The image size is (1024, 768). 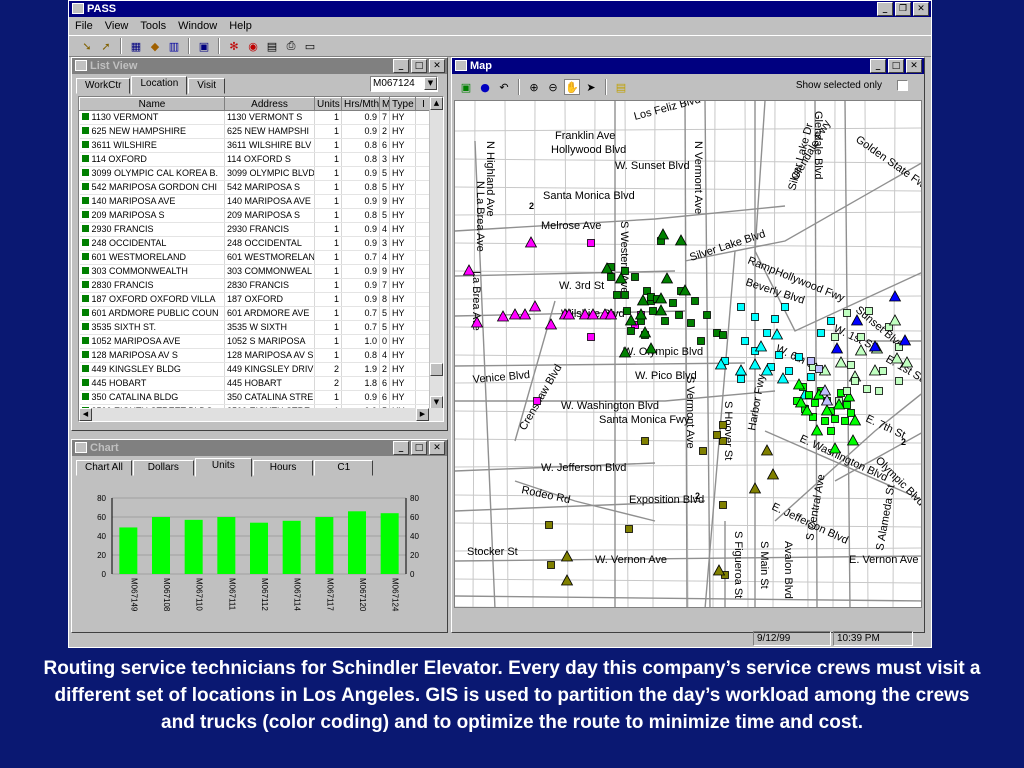 I want to click on chart-maximize-button: □, so click(x=419, y=448).